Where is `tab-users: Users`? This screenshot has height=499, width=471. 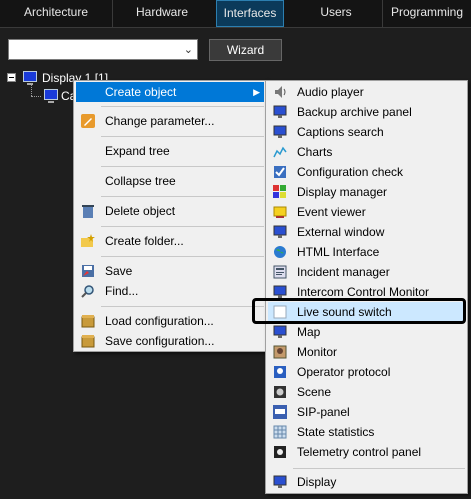 tab-users: Users is located at coordinates (336, 13).